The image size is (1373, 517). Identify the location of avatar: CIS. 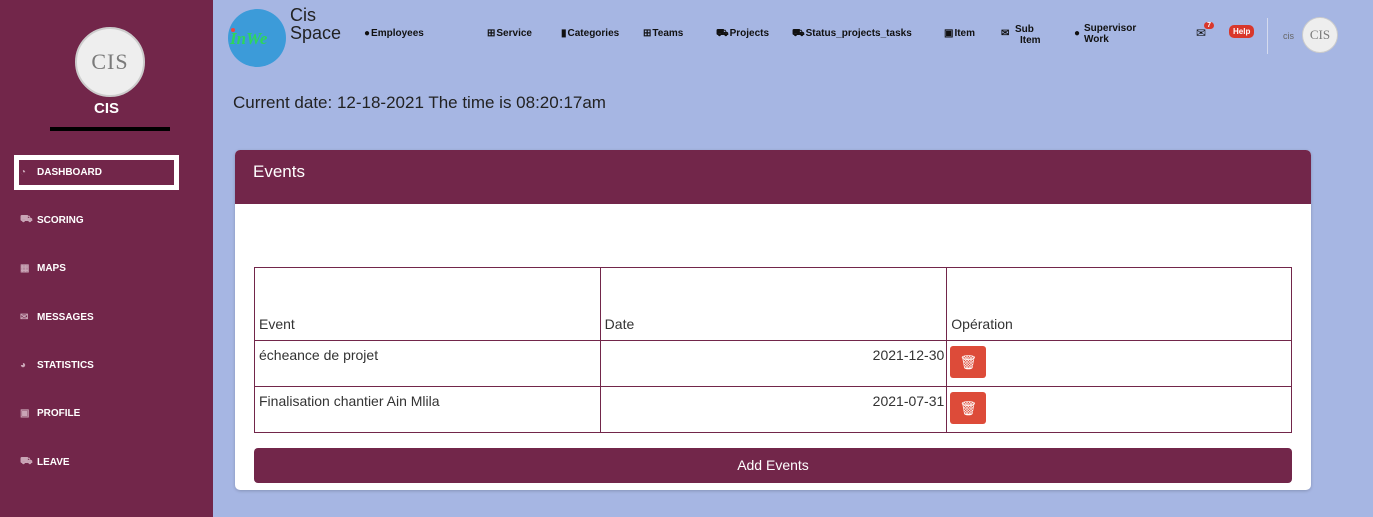
(1320, 35).